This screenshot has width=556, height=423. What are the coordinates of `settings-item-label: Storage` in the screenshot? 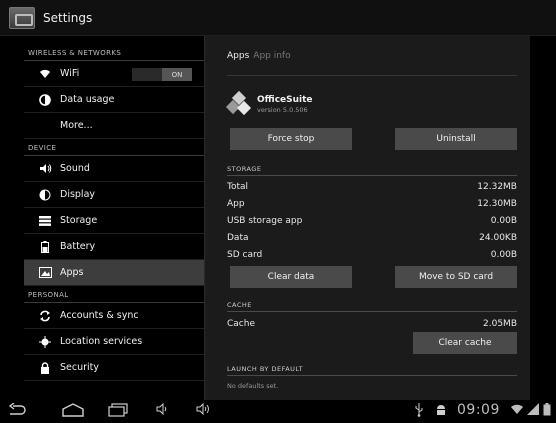 It's located at (79, 220).